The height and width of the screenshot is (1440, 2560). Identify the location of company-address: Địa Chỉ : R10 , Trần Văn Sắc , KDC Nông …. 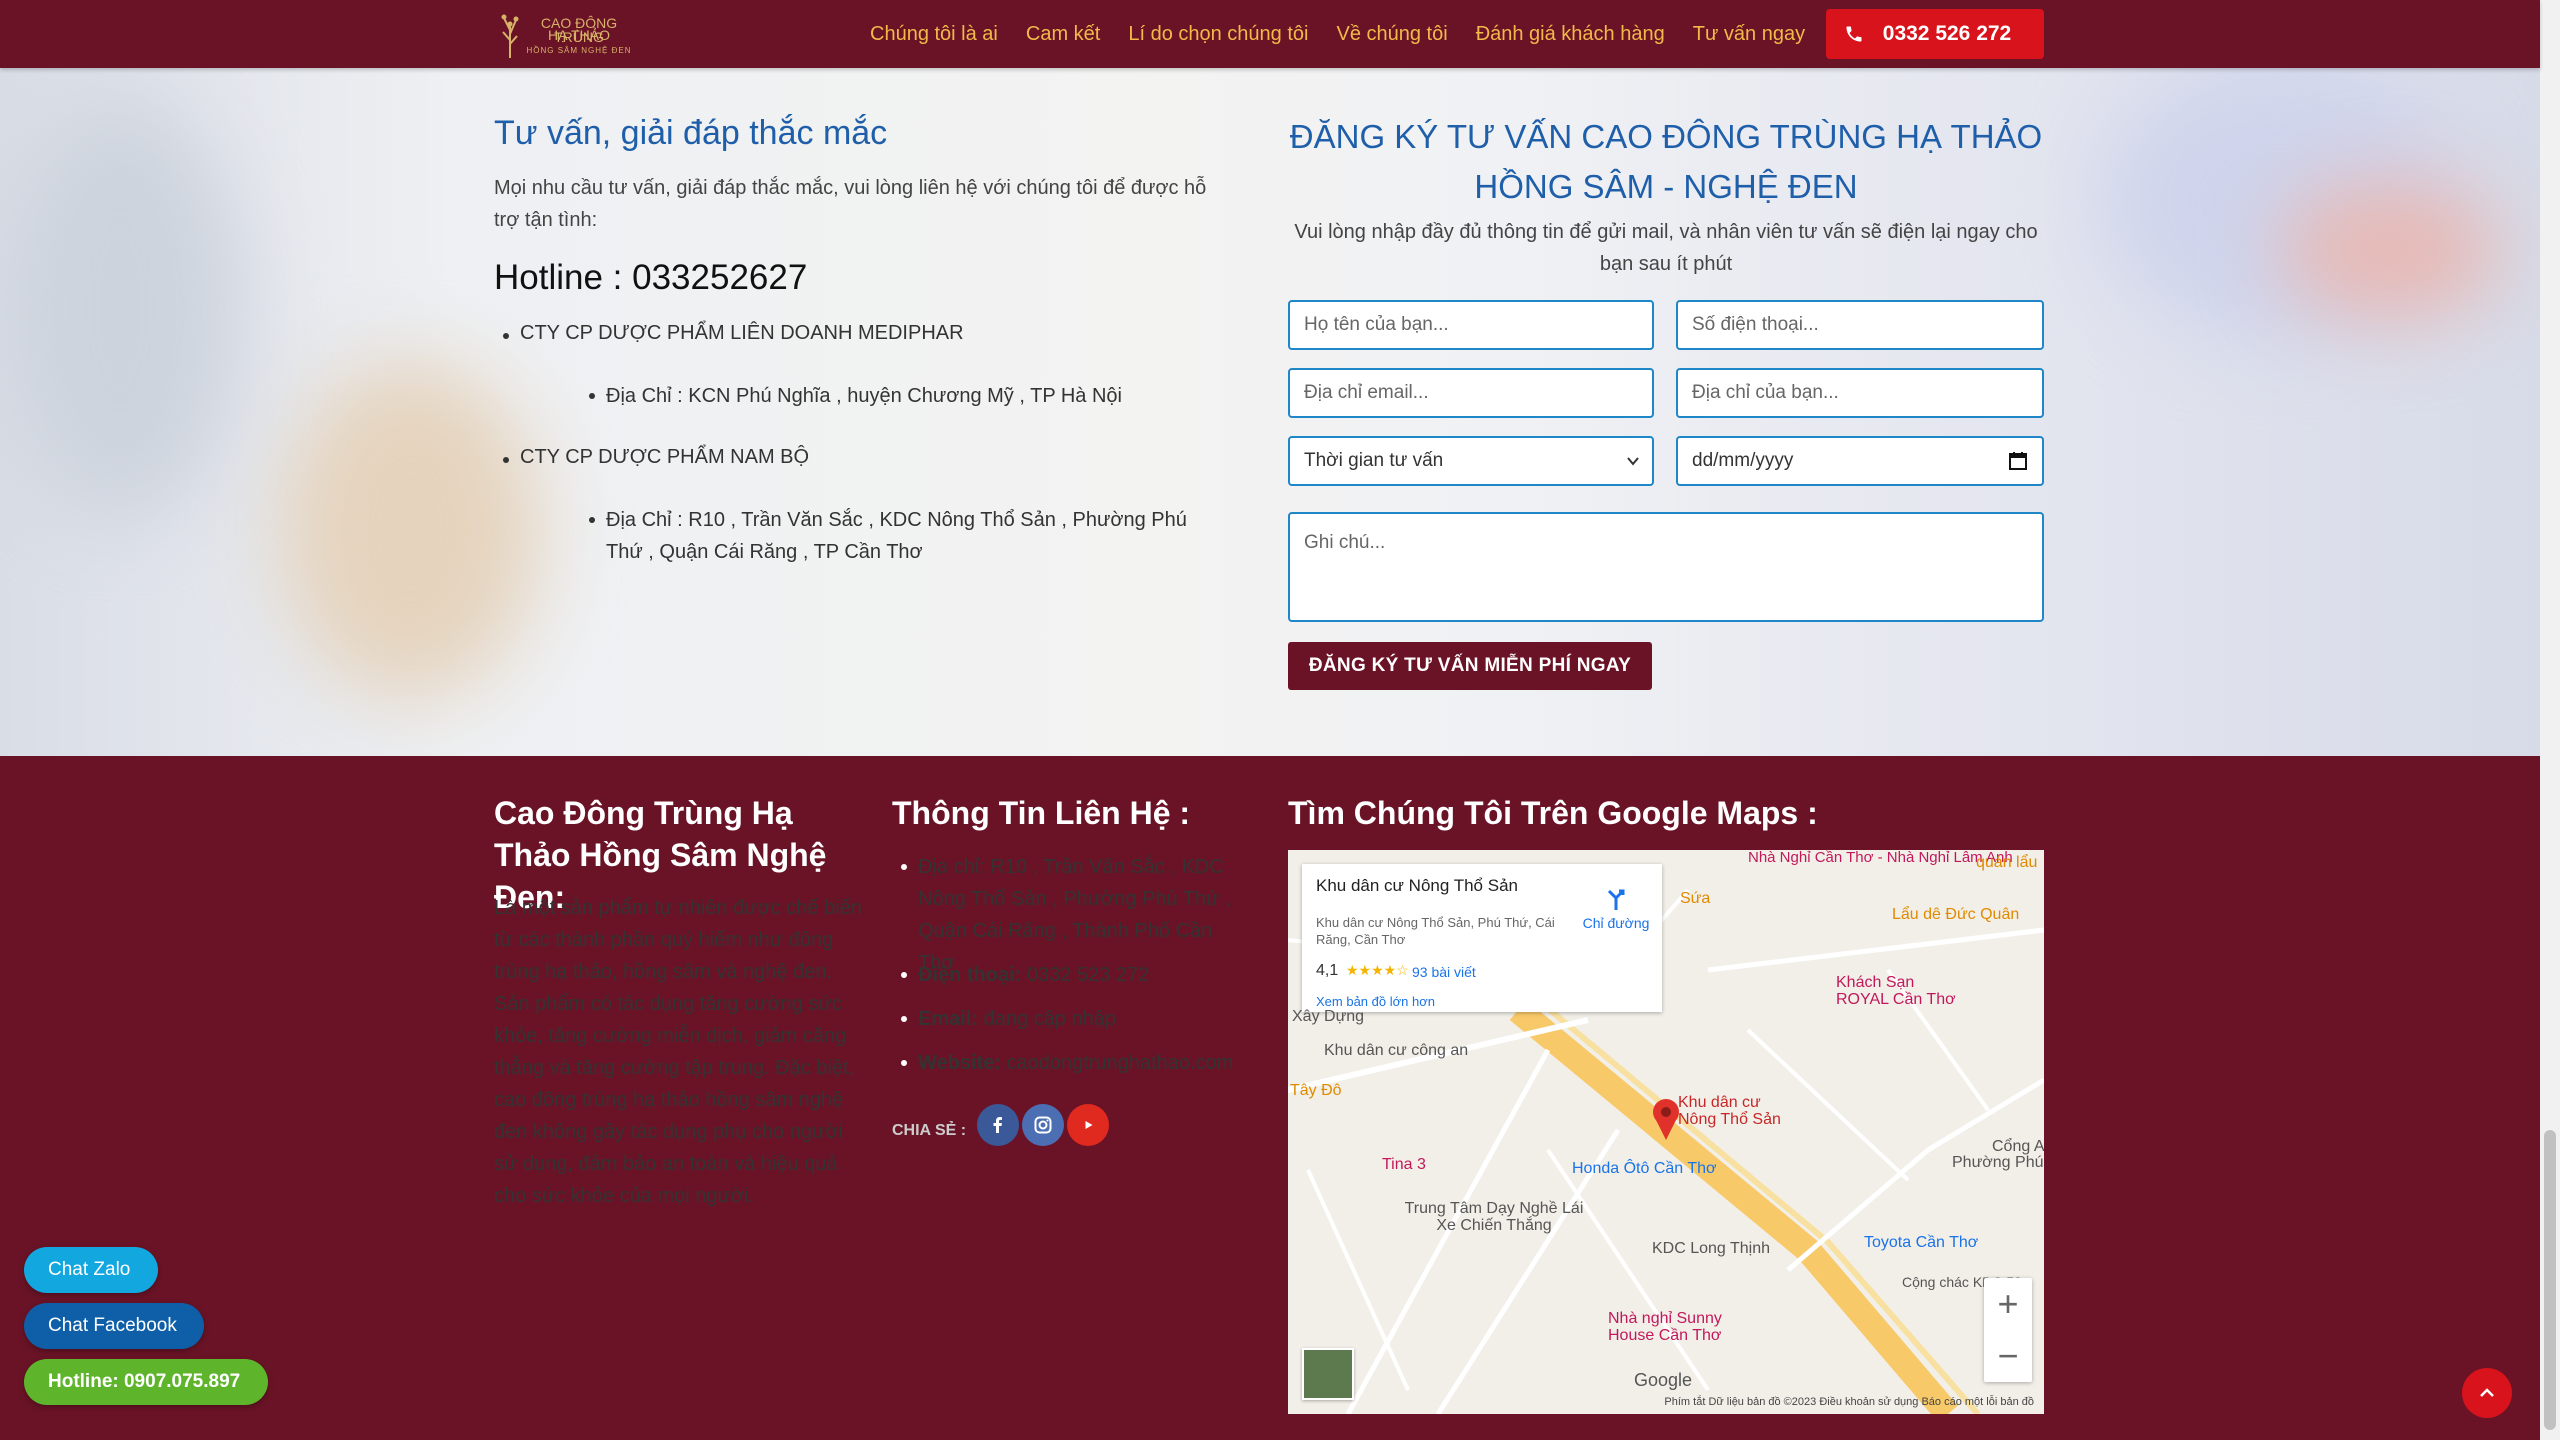
(907, 536).